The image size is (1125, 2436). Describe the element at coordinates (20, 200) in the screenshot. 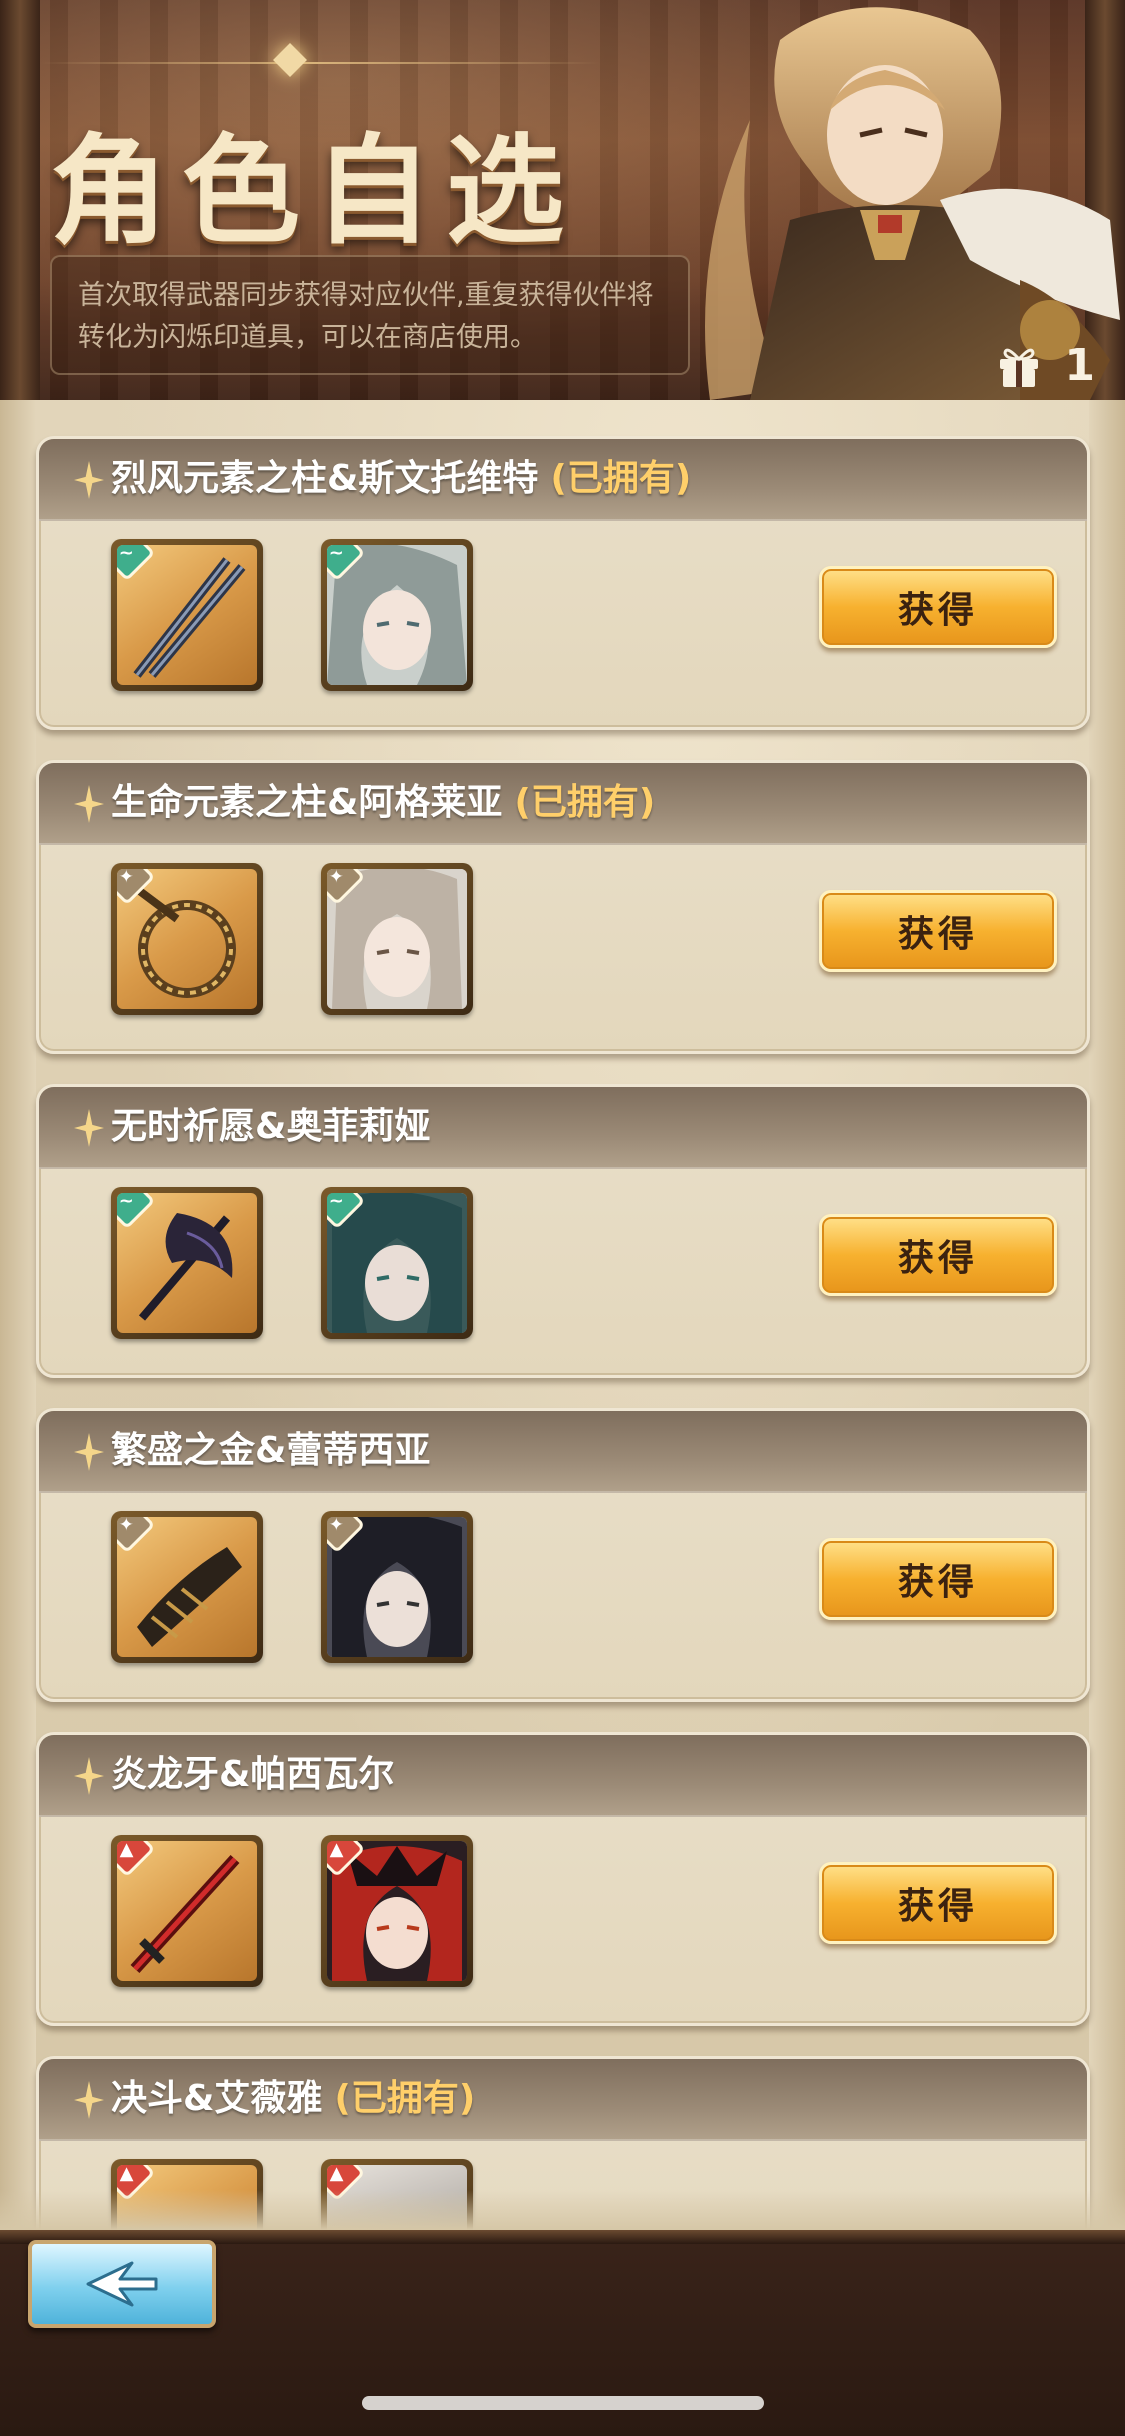

I see `banner-frame-left` at that location.